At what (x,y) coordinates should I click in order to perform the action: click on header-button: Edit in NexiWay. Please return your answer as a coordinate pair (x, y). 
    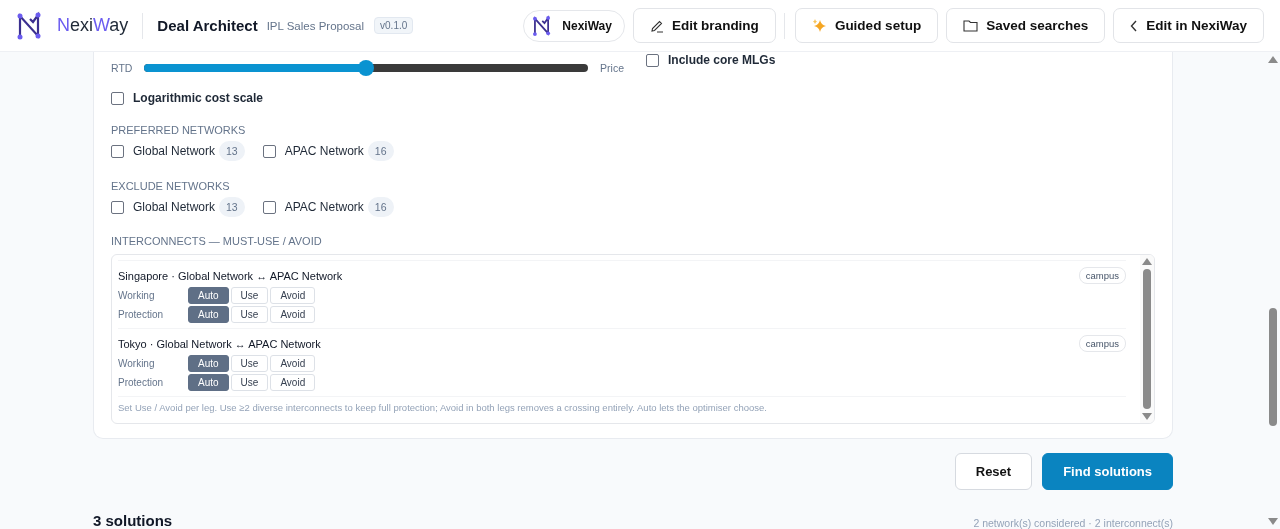
    Looking at the image, I should click on (1188, 25).